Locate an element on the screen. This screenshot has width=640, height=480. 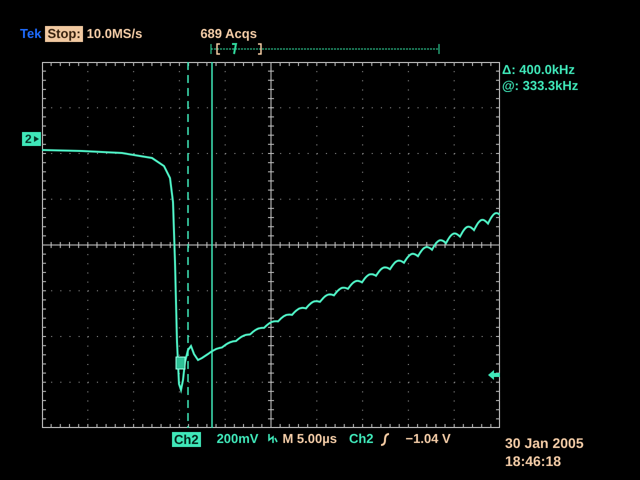
cursor-delta-readout: Δ: 400.0kHz is located at coordinates (539, 70).